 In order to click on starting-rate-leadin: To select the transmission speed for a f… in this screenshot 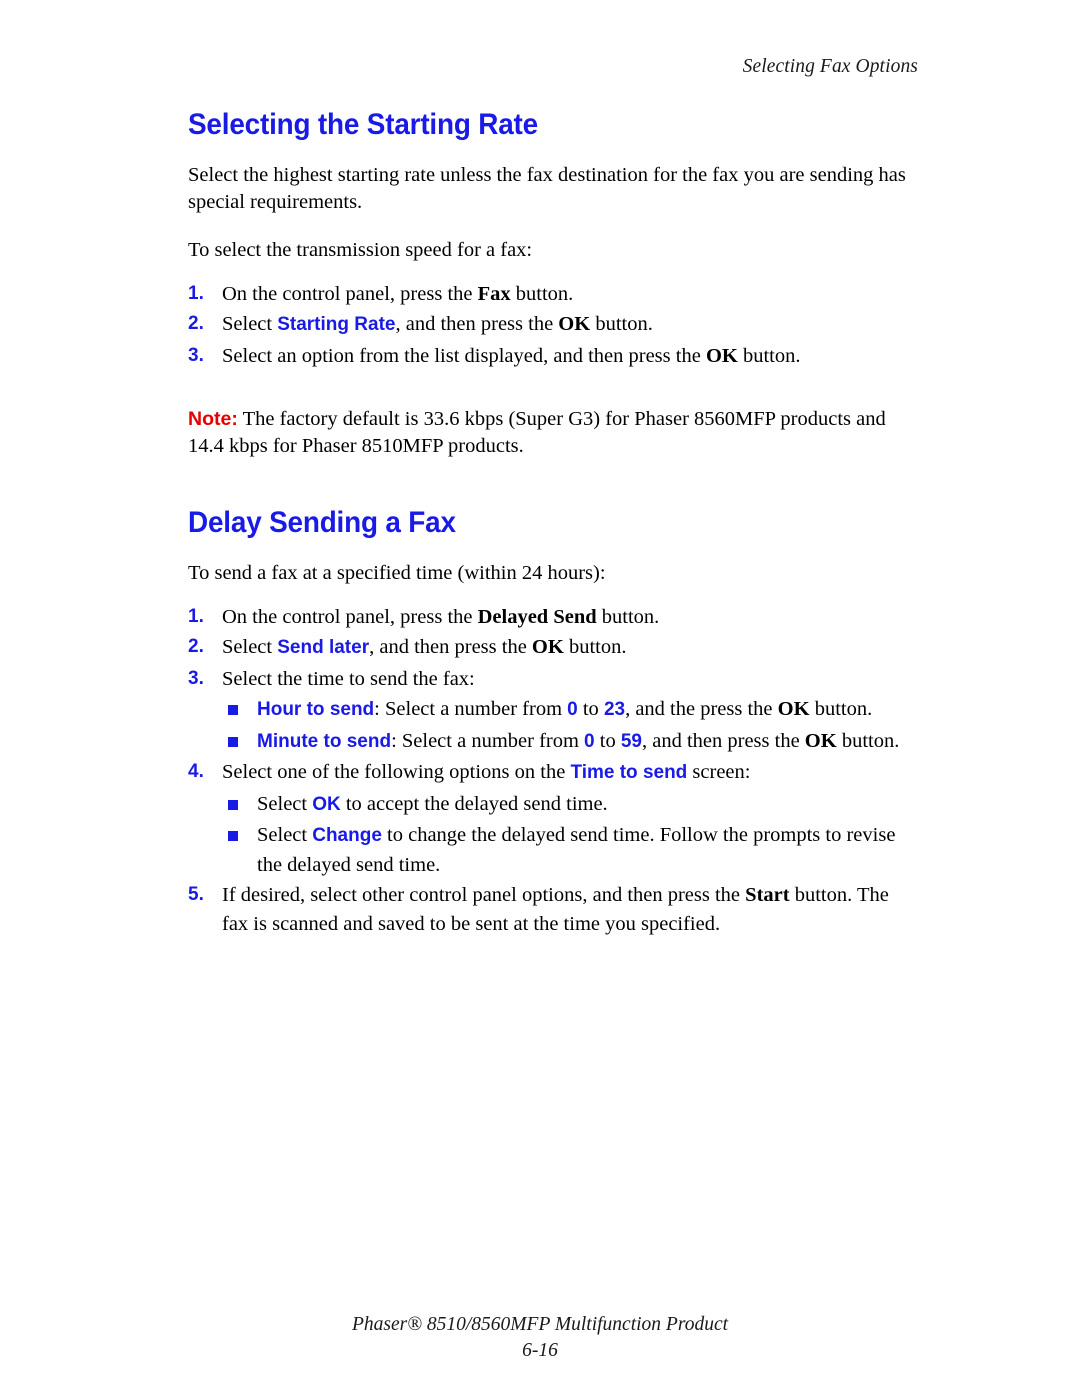, I will do `click(360, 250)`.